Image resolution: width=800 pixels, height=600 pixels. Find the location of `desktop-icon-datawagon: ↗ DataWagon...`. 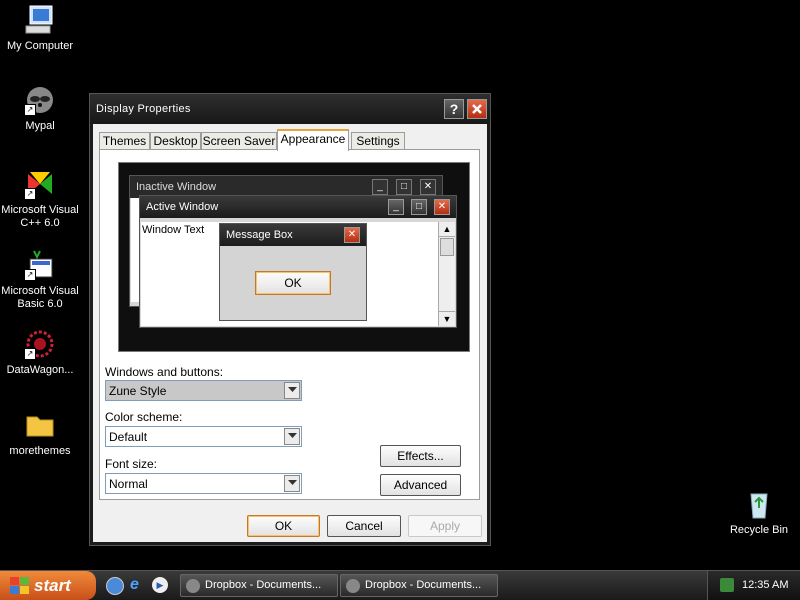

desktop-icon-datawagon: ↗ DataWagon... is located at coordinates (40, 352).